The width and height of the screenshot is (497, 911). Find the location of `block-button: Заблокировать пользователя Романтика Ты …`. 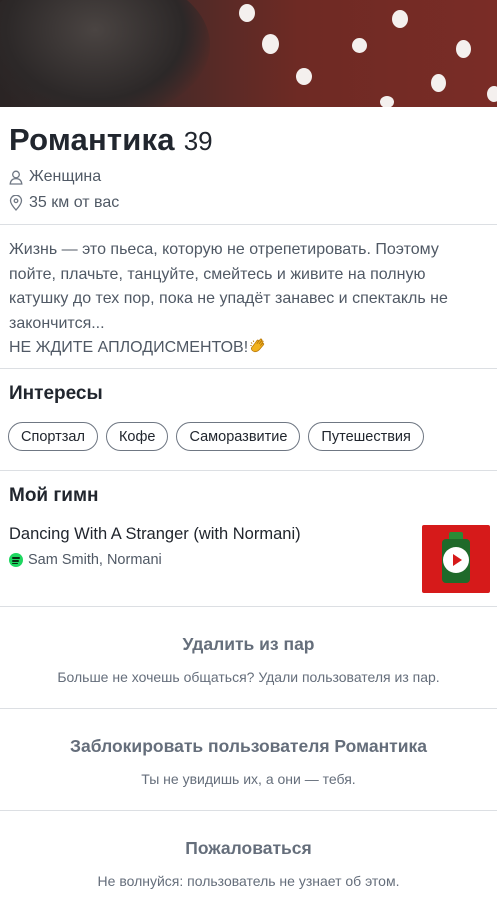

block-button: Заблокировать пользователя Романтика Ты … is located at coordinates (248, 761).